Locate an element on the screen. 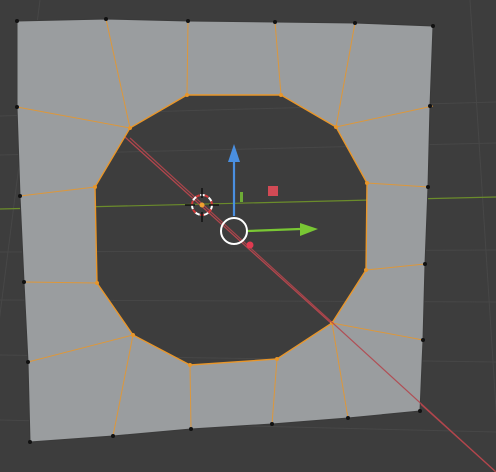 Image resolution: width=496 pixels, height=472 pixels. origin-dot-icon is located at coordinates (250, 245).